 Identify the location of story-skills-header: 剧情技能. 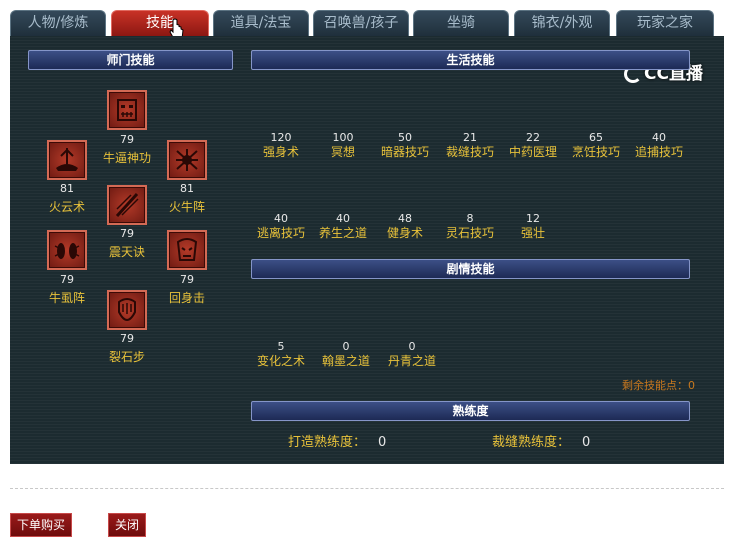
(470, 269).